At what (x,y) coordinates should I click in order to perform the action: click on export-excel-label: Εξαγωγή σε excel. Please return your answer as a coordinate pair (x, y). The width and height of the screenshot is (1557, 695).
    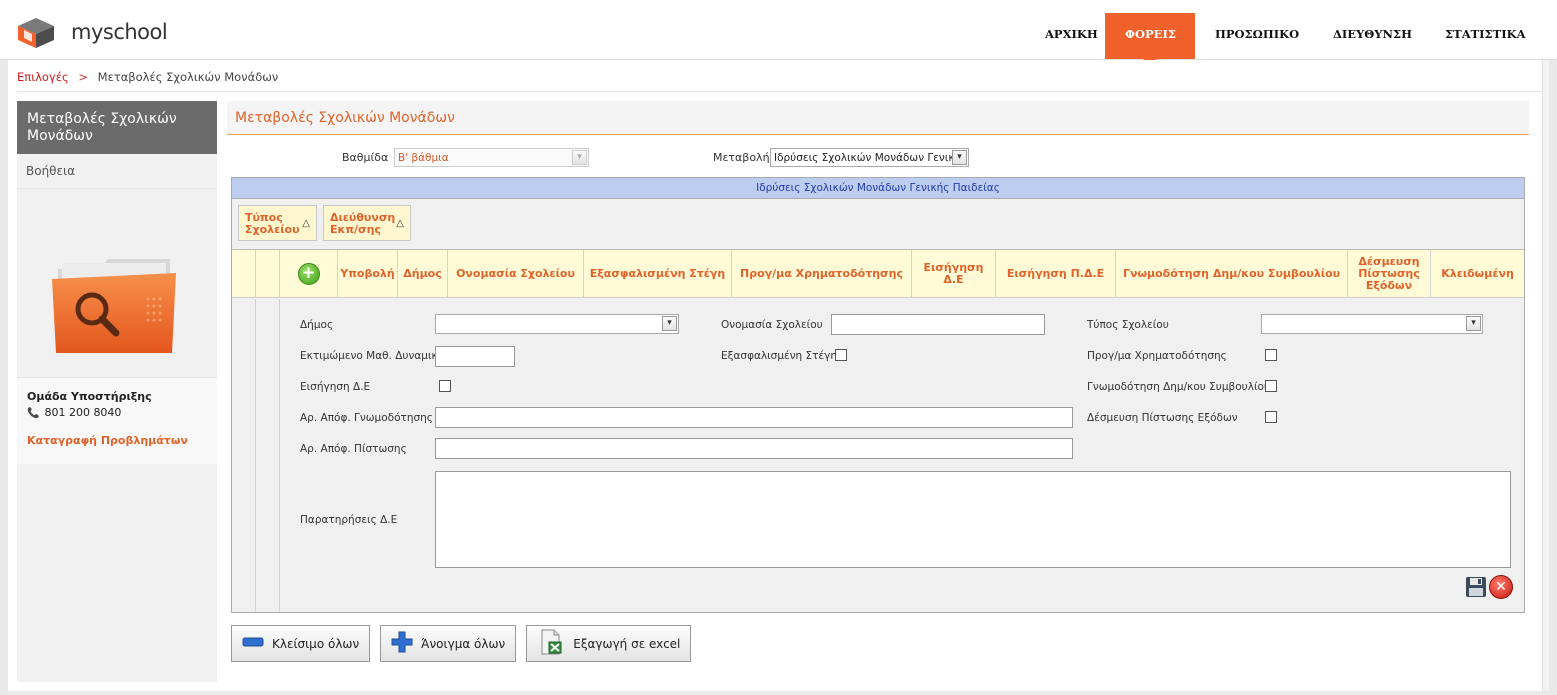
    Looking at the image, I should click on (627, 643).